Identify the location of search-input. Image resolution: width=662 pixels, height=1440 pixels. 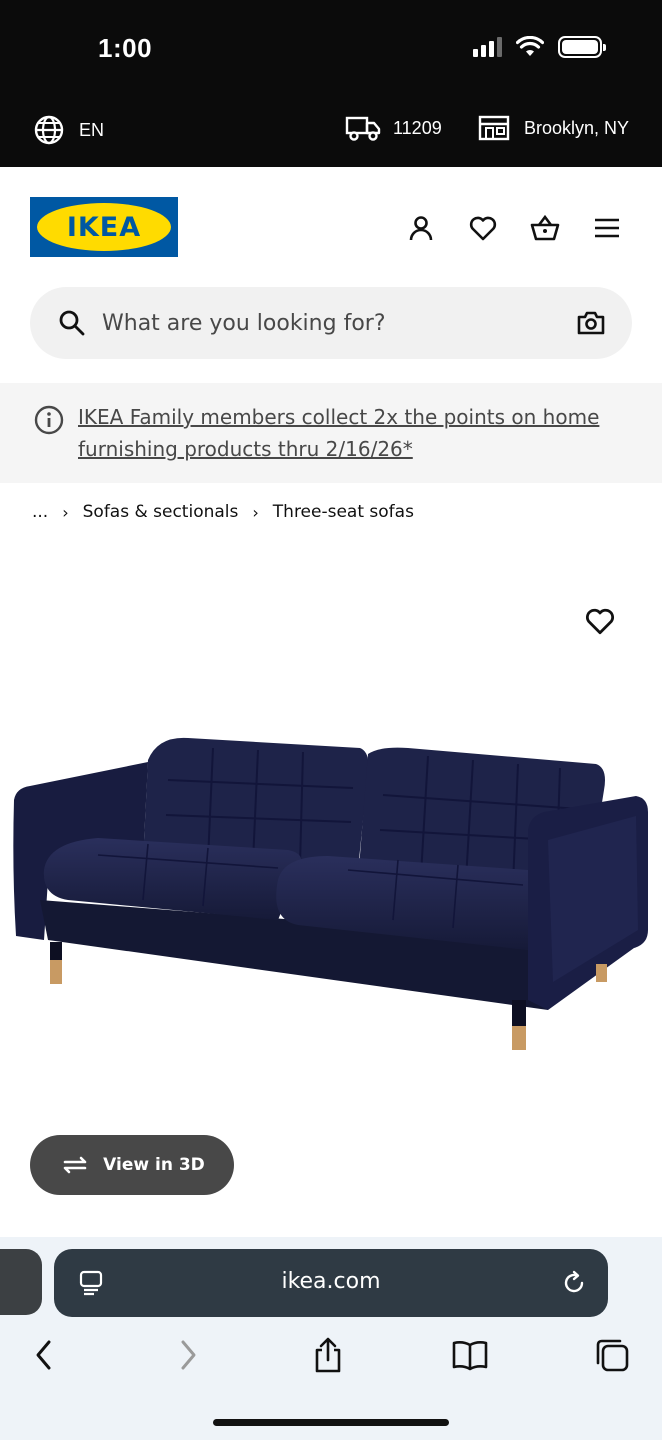
(327, 323).